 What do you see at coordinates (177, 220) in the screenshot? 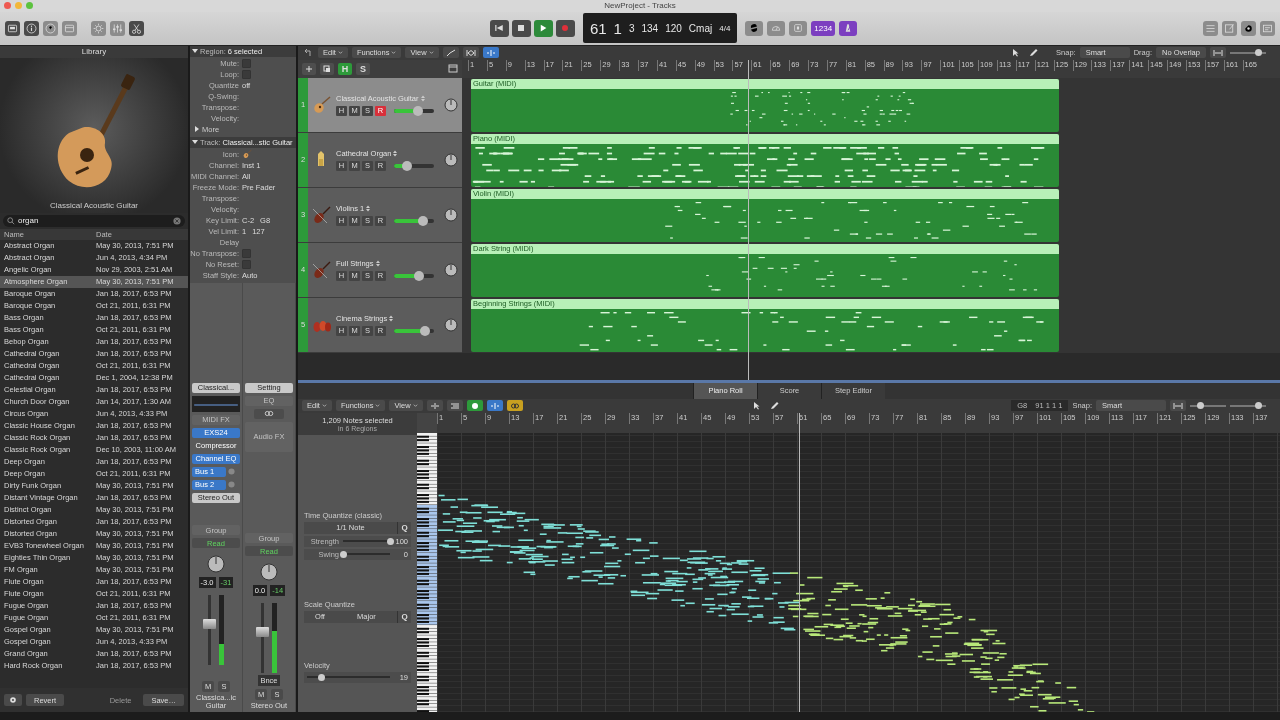
I see `clear-icon` at bounding box center [177, 220].